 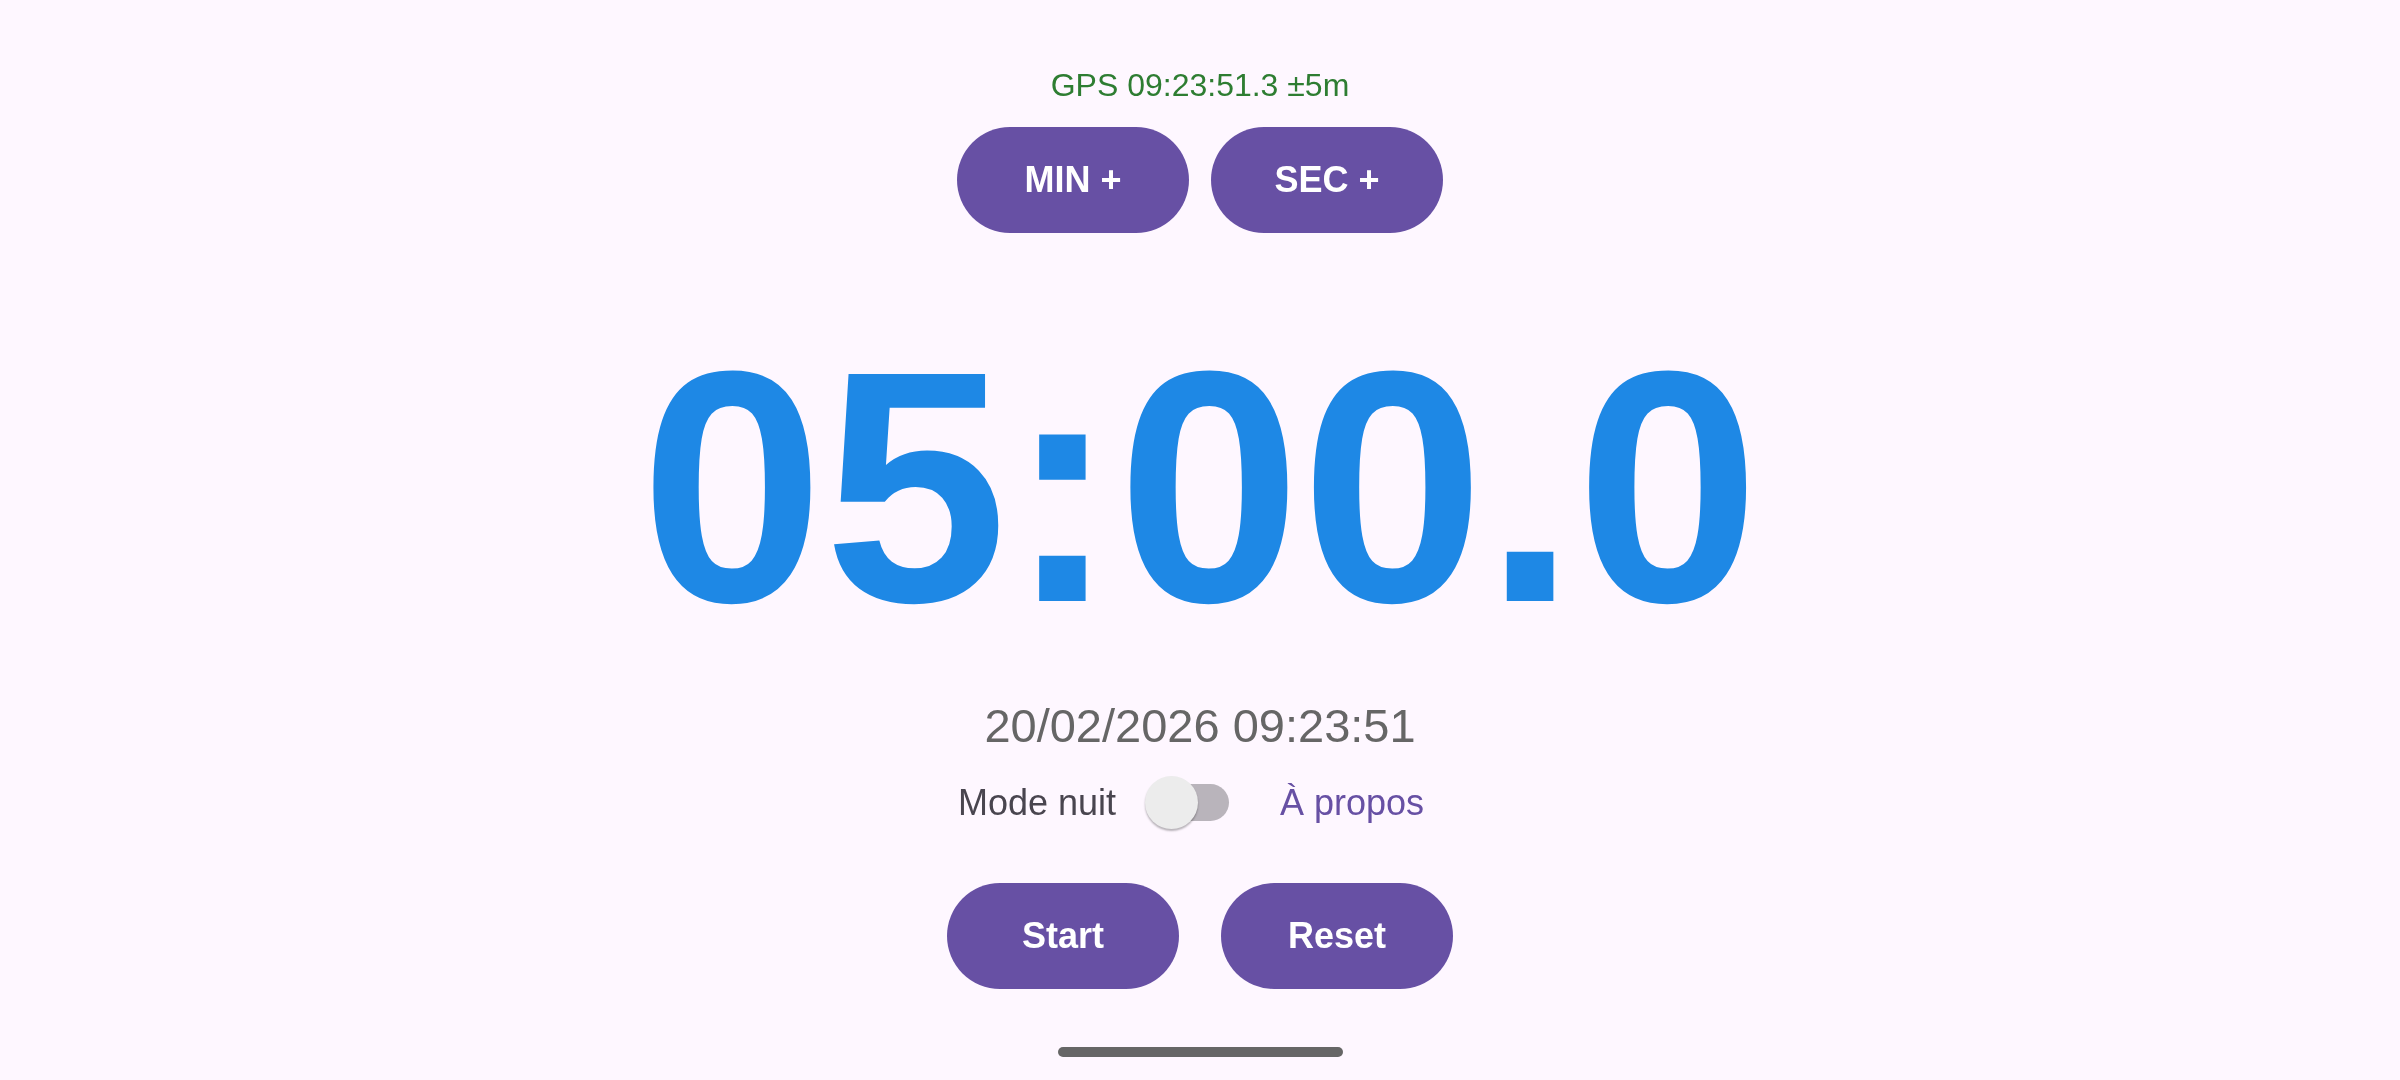 What do you see at coordinates (1200, 487) in the screenshot?
I see `timer-display: 05:00.0` at bounding box center [1200, 487].